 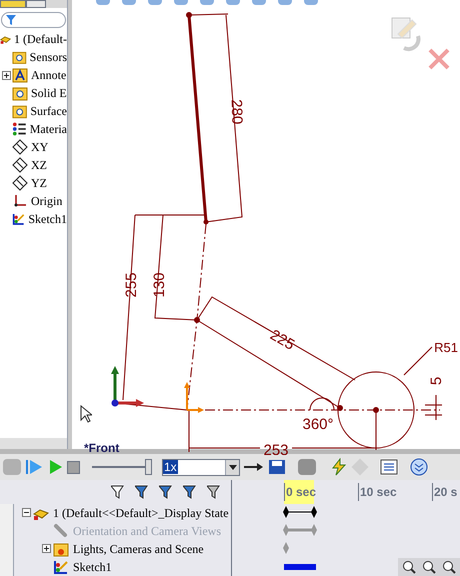 I want to click on zoom-out-icon, so click(x=449, y=567).